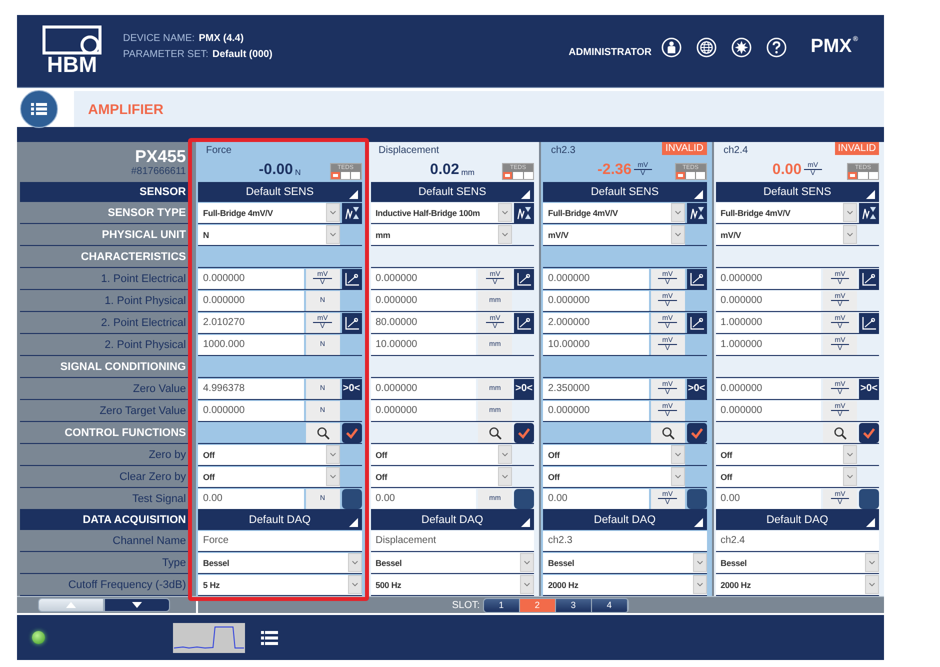 This screenshot has width=940, height=667. Describe the element at coordinates (251, 322) in the screenshot. I see `input-field: 2.010270` at that location.